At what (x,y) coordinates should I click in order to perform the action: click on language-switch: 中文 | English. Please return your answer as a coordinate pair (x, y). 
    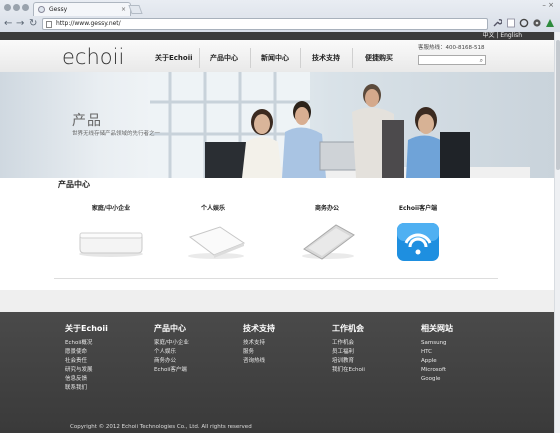
    Looking at the image, I should click on (502, 36).